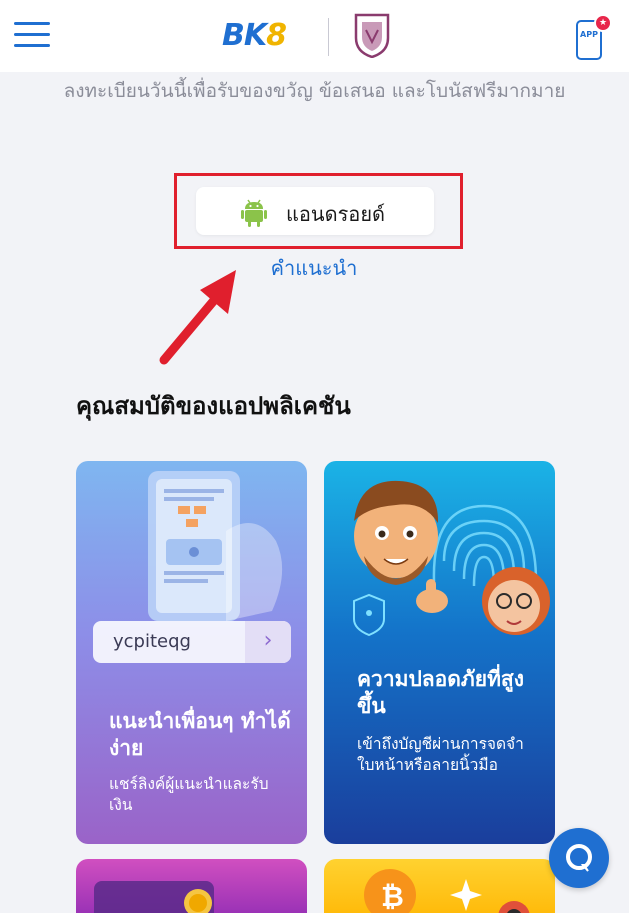 The height and width of the screenshot is (913, 629). I want to click on android-download-button: แอนดรอยด์, so click(315, 211).